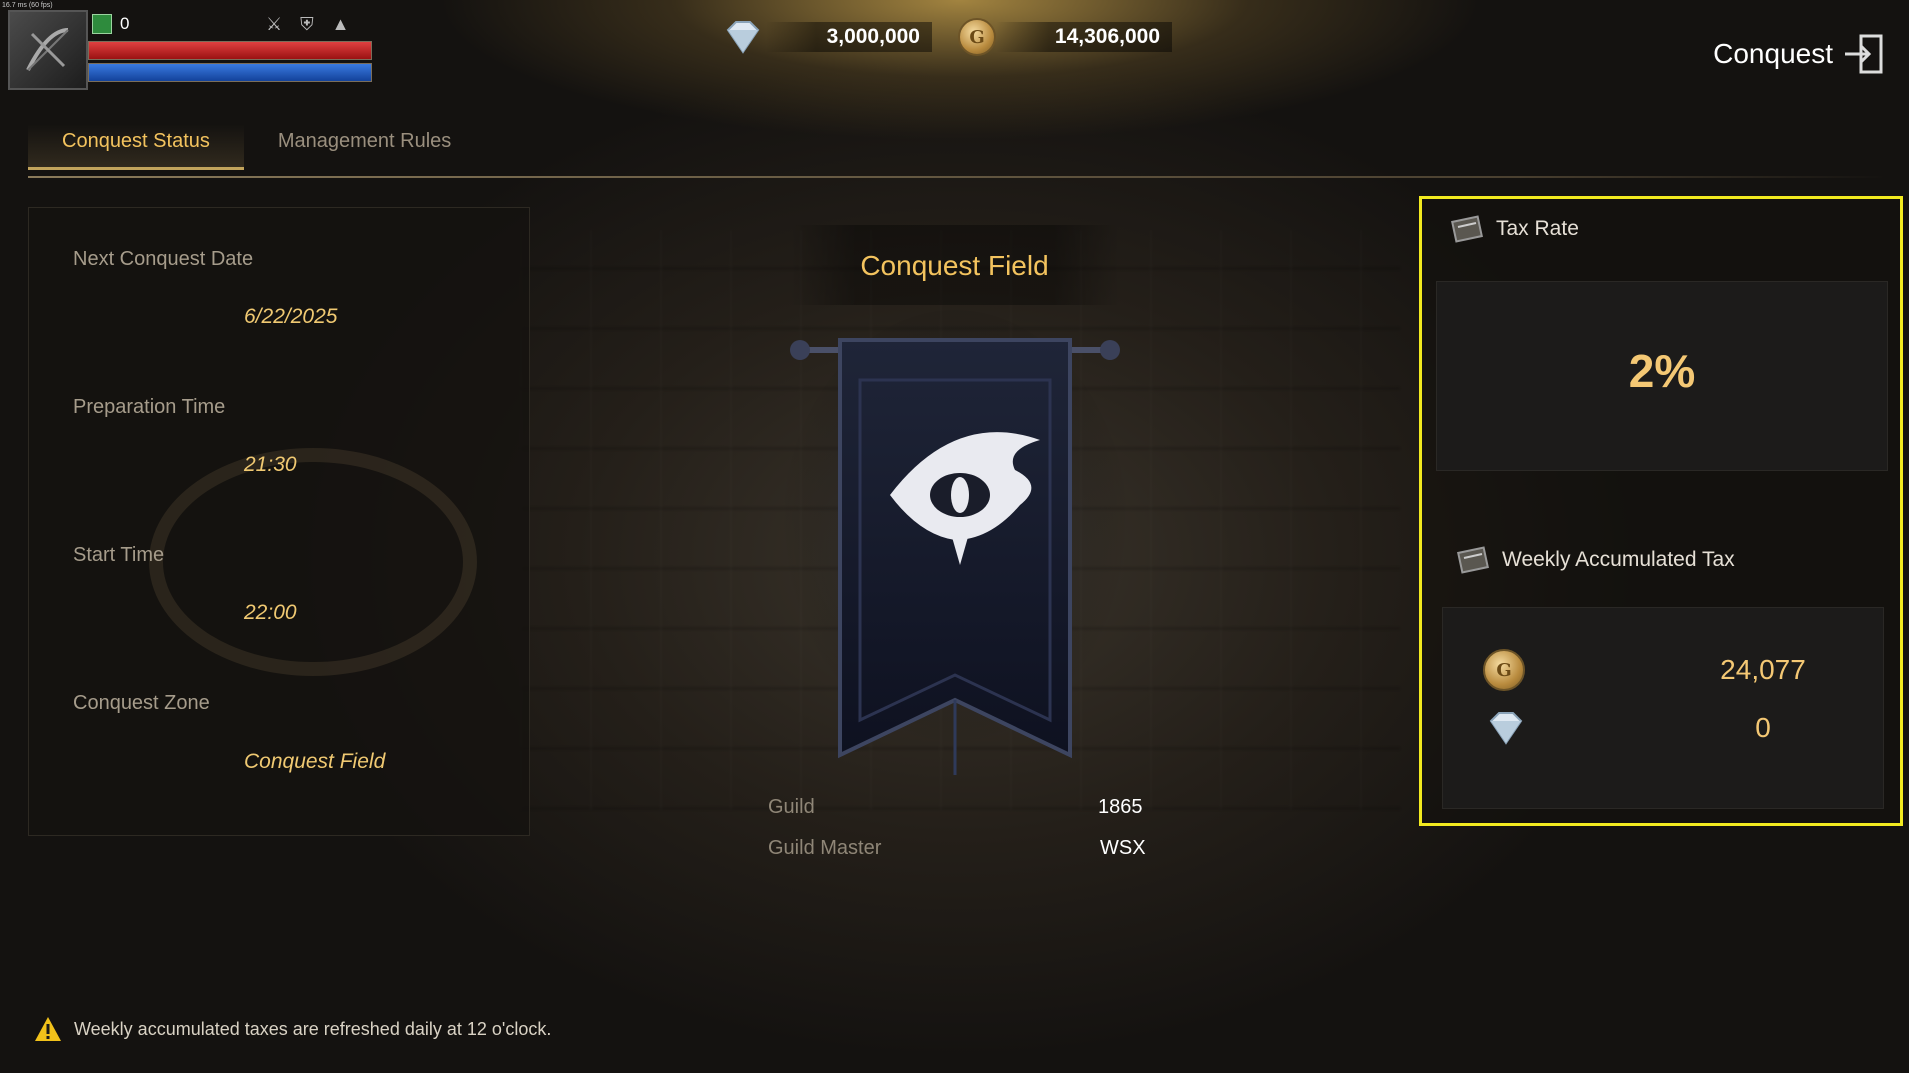  Describe the element at coordinates (1683, 728) in the screenshot. I see `diamond-tax-row: 0` at that location.